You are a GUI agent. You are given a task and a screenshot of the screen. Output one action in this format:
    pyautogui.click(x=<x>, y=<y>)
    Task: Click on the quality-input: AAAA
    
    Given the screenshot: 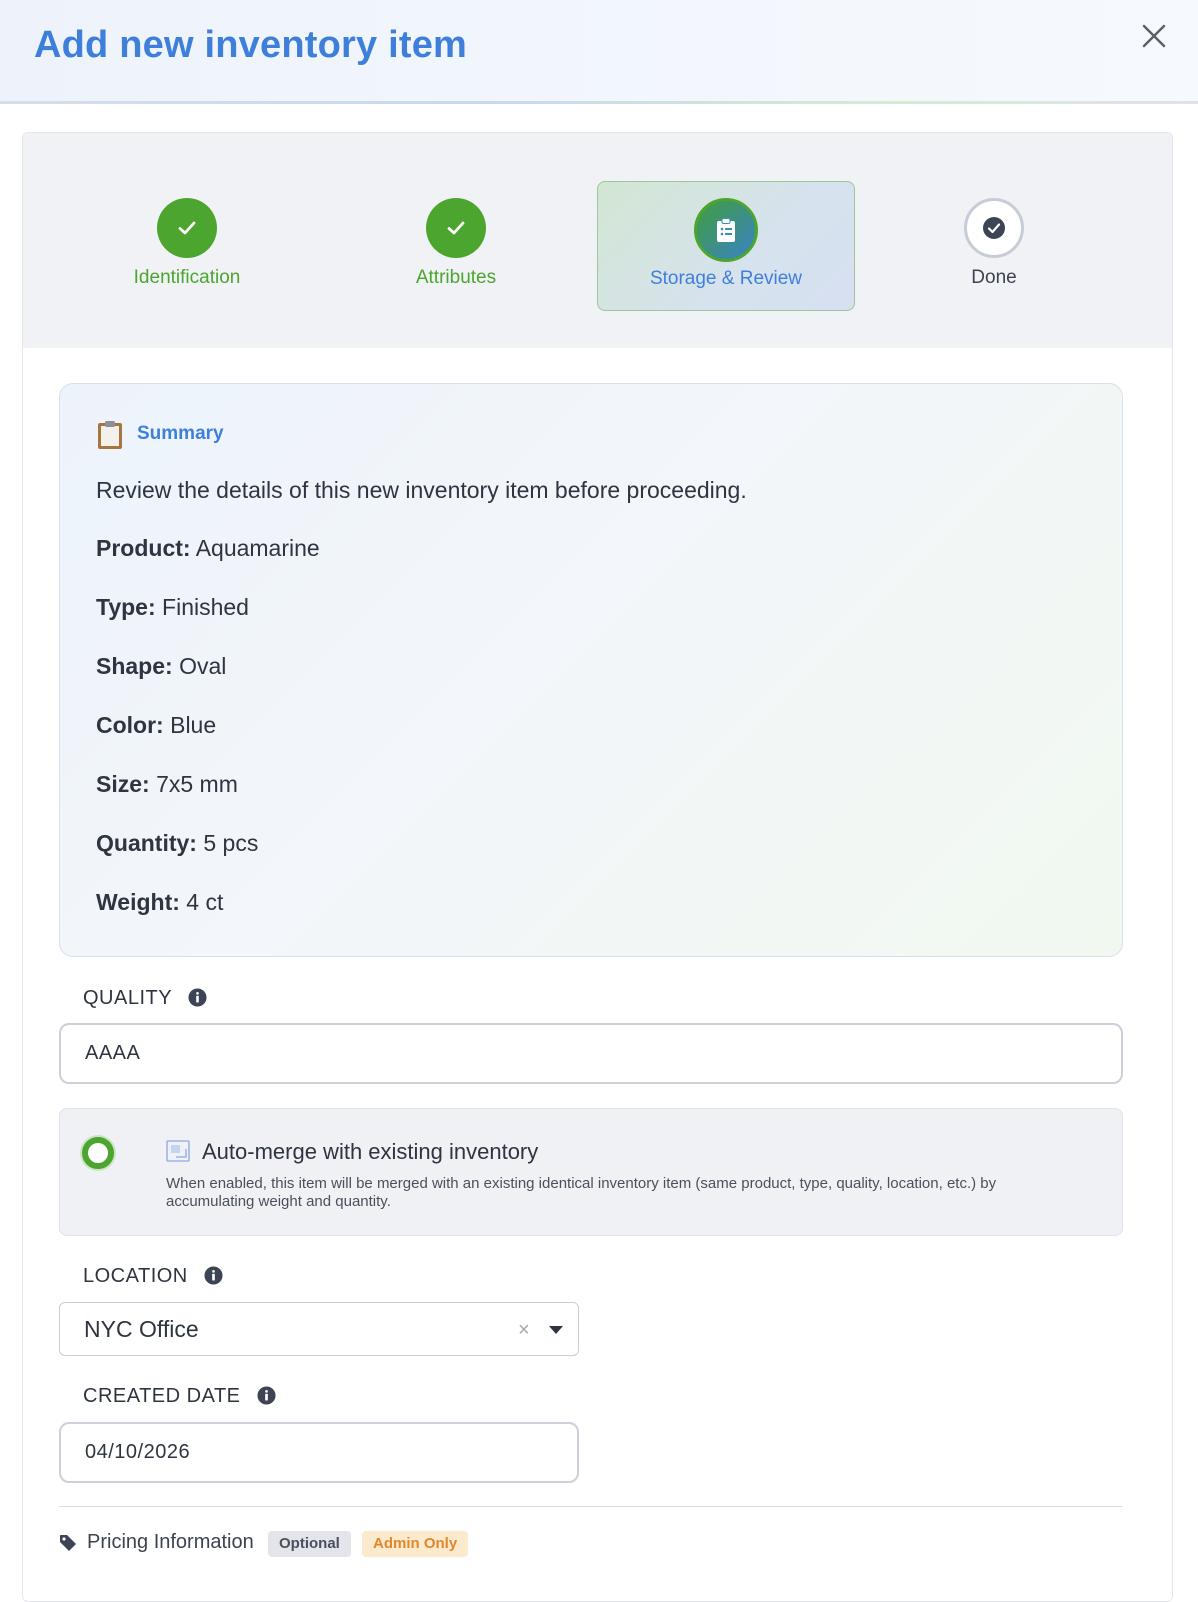 What is the action you would take?
    pyautogui.click(x=591, y=1053)
    